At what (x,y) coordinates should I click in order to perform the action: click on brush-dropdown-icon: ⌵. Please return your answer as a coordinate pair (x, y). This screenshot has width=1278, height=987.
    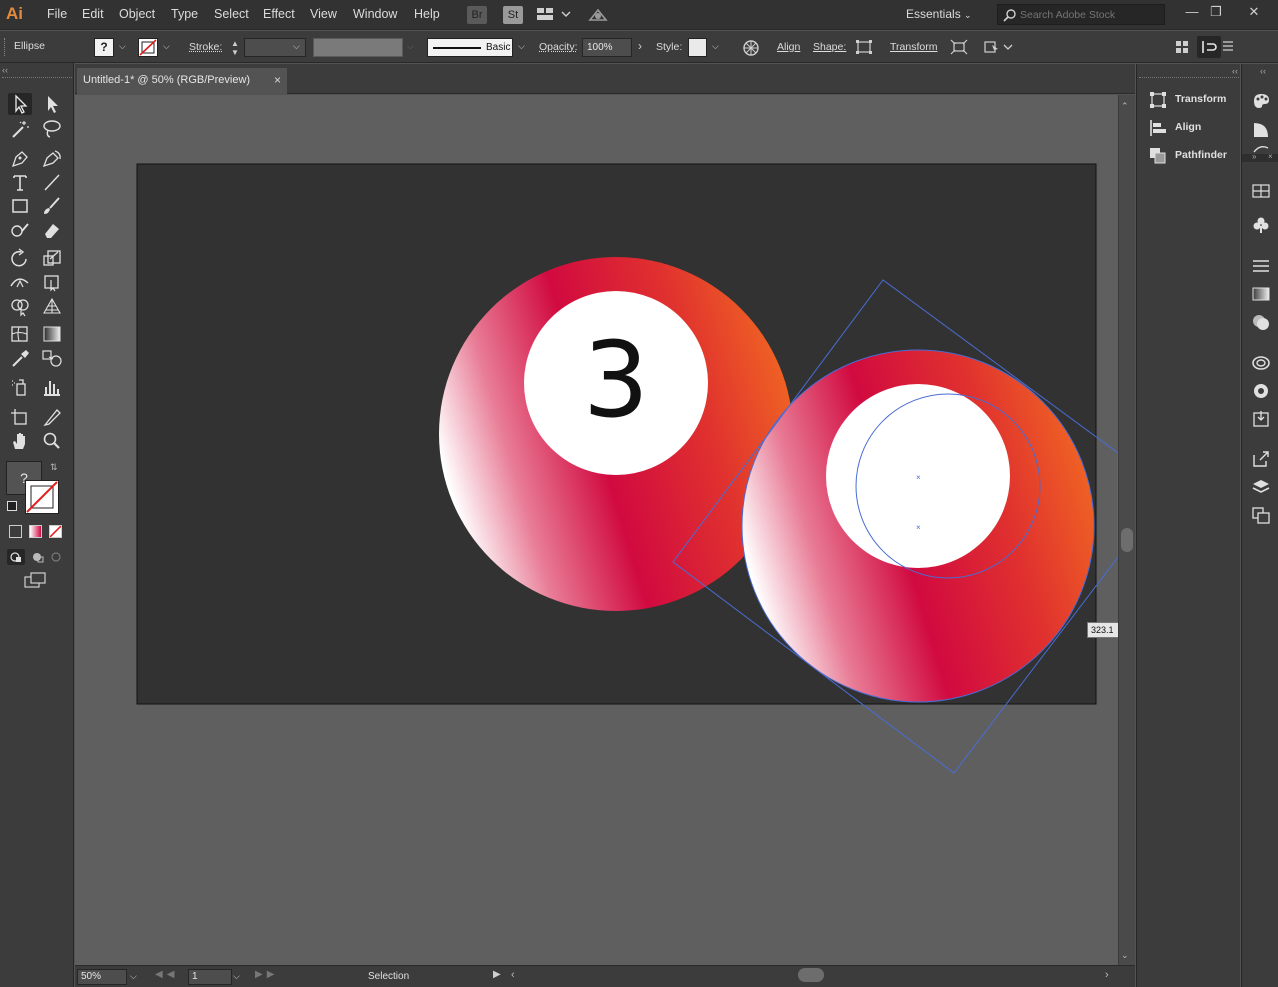
    Looking at the image, I should click on (521, 46).